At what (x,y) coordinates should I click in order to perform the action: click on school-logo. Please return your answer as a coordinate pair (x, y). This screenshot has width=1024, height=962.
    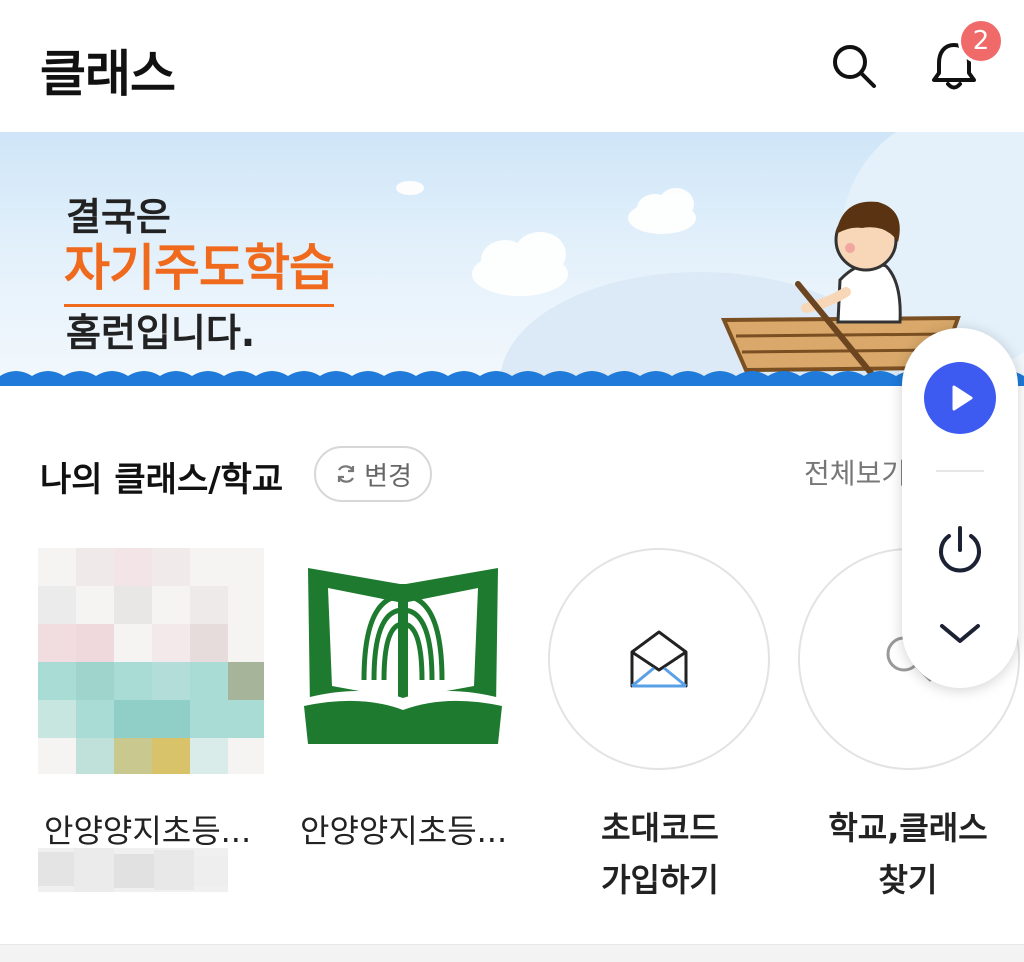
    Looking at the image, I should click on (413, 661).